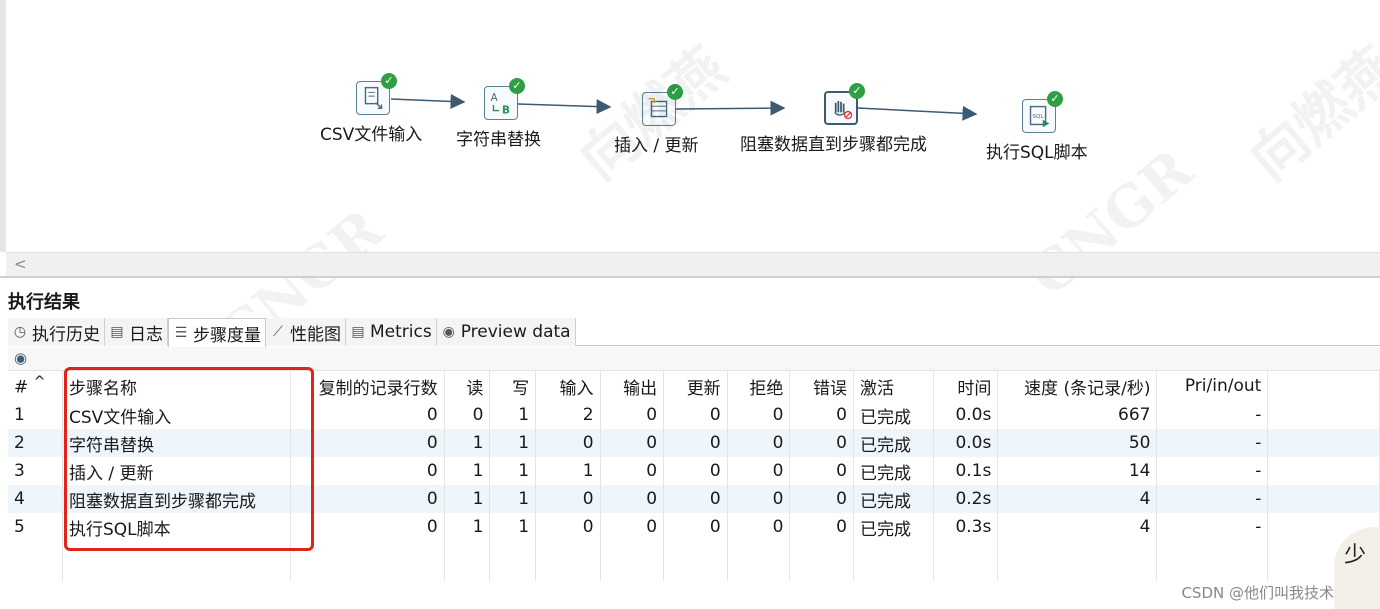  What do you see at coordinates (278, 332) in the screenshot?
I see `chart-icon: ⟋` at bounding box center [278, 332].